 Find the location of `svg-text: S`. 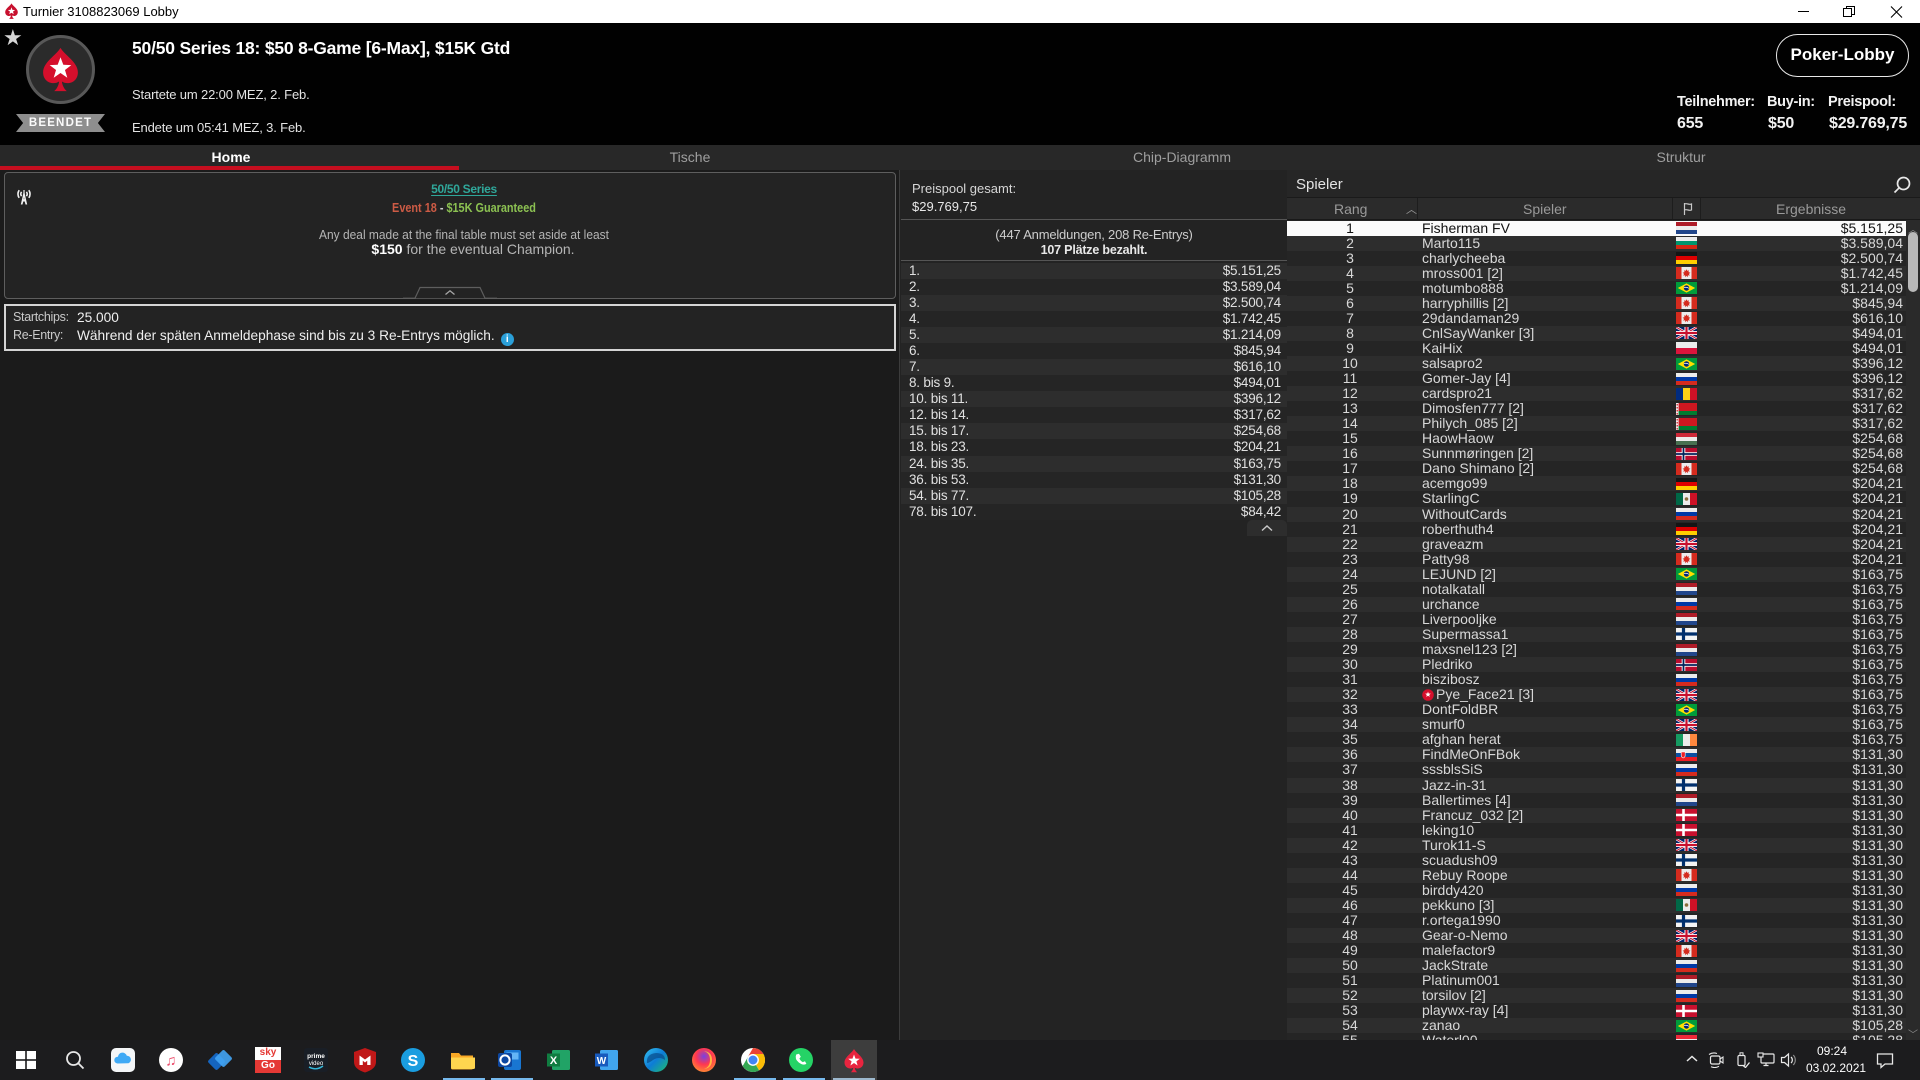

svg-text: S is located at coordinates (413, 1061).